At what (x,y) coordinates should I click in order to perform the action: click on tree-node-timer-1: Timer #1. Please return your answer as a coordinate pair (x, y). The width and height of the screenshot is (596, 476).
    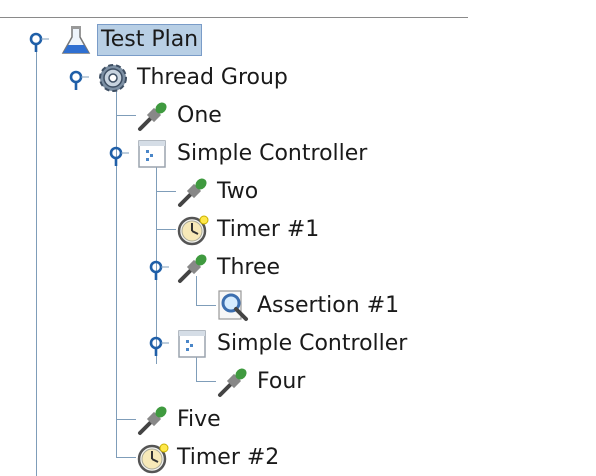
    Looking at the image, I should click on (249, 230).